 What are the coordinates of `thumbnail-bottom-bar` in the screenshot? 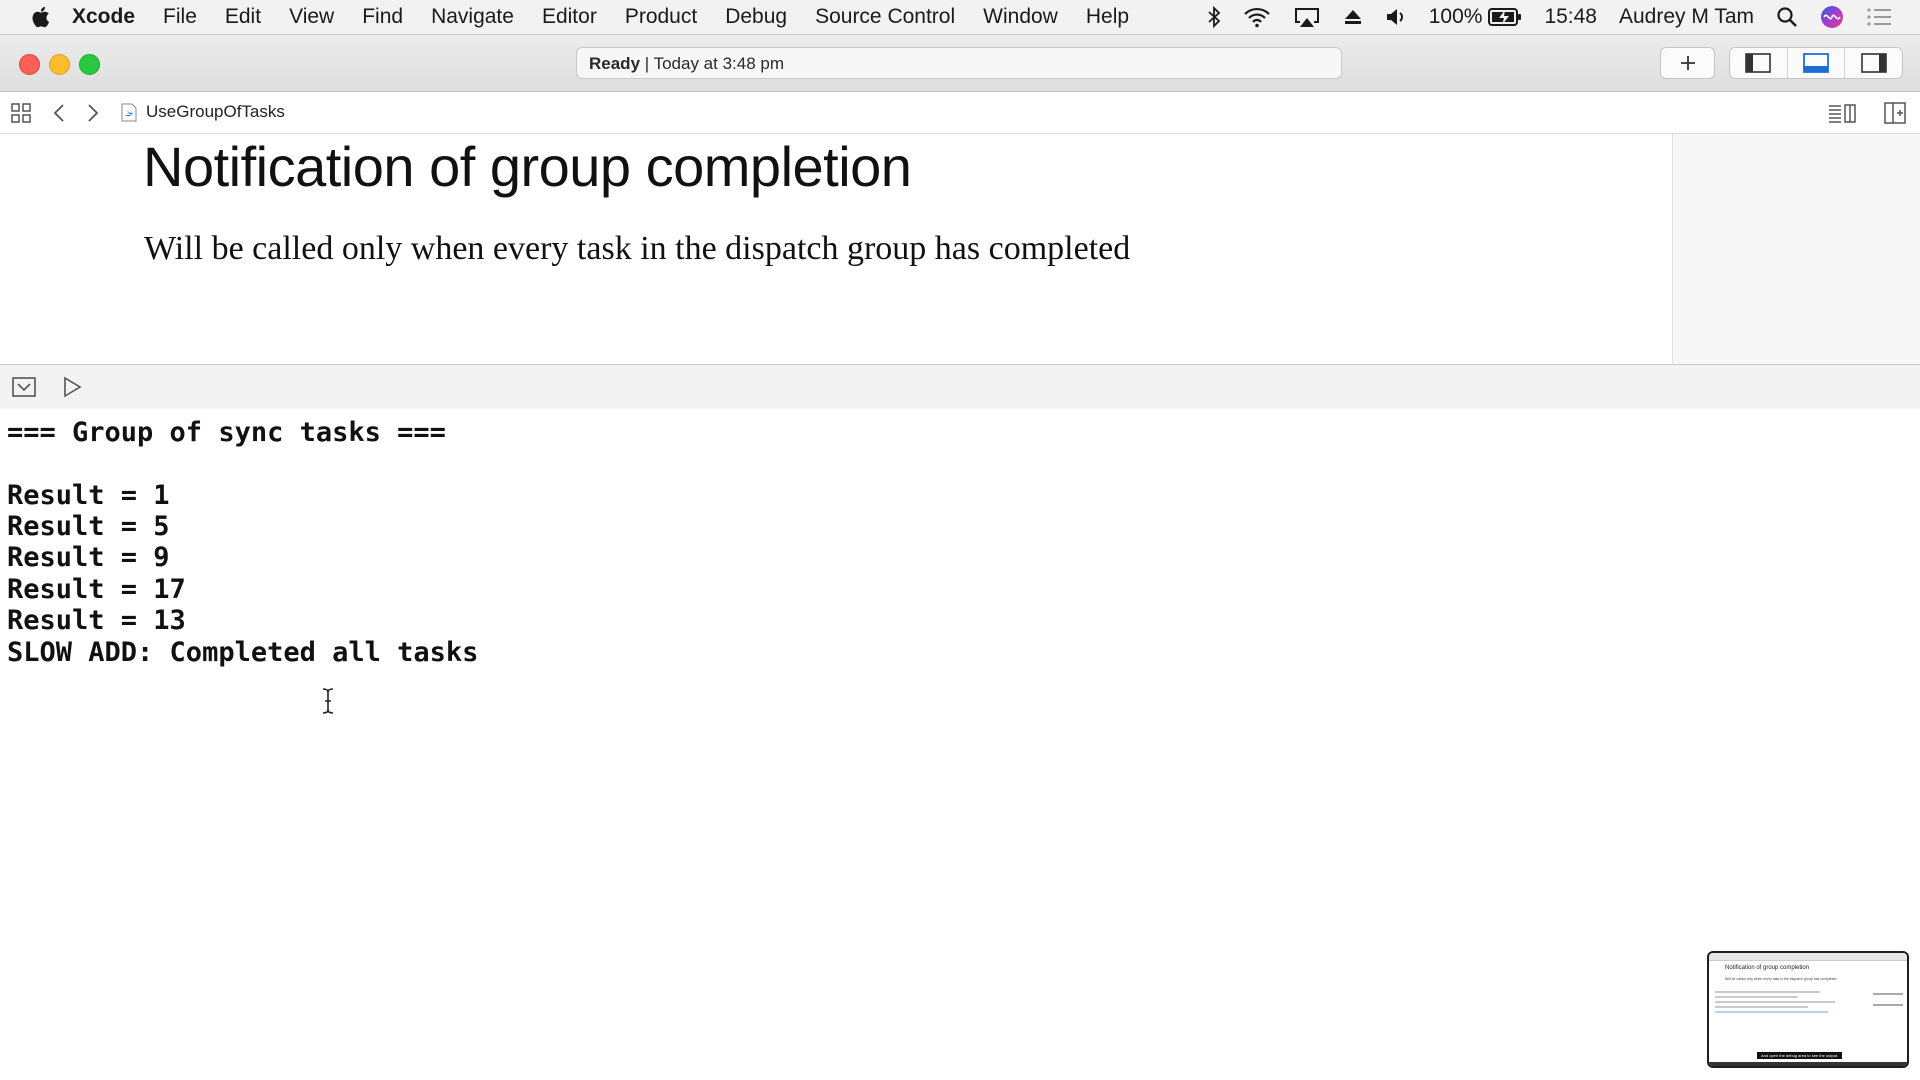 It's located at (1808, 1064).